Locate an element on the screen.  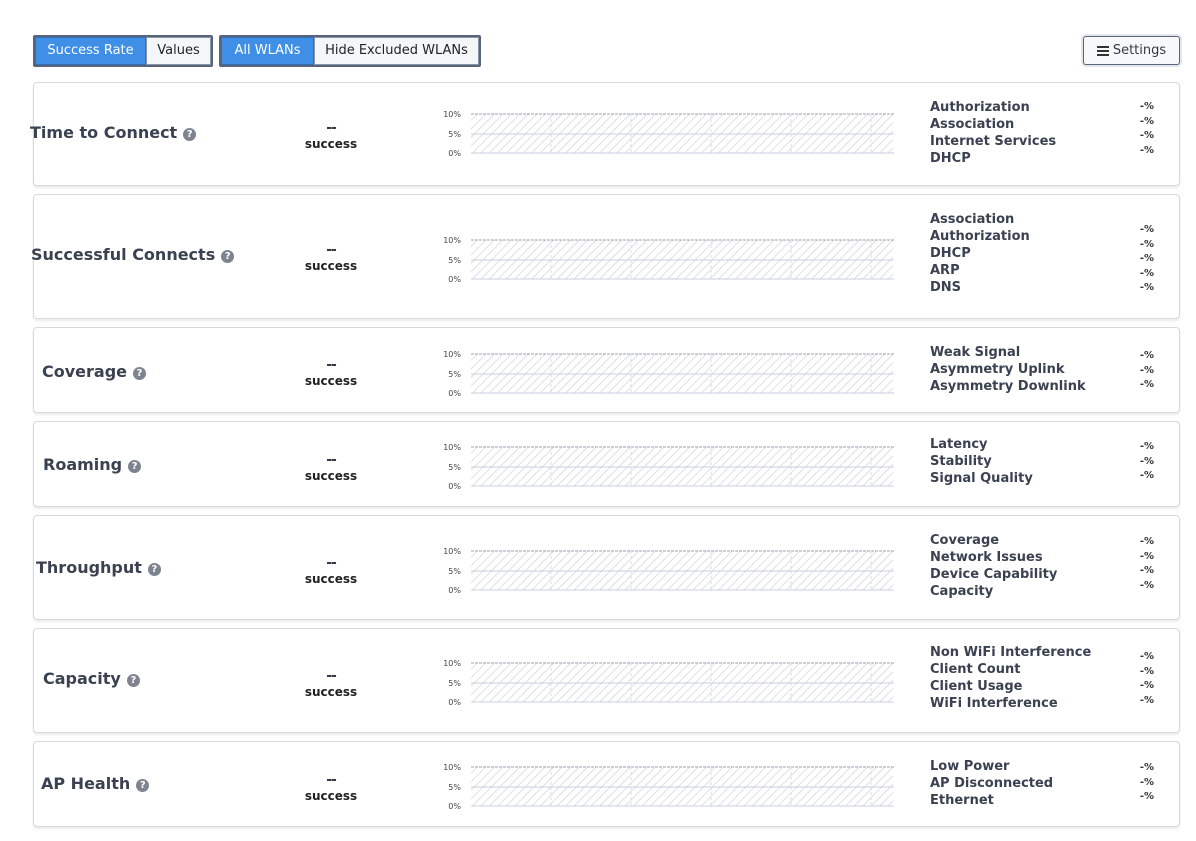
metric-item: Latency is located at coordinates (981, 444).